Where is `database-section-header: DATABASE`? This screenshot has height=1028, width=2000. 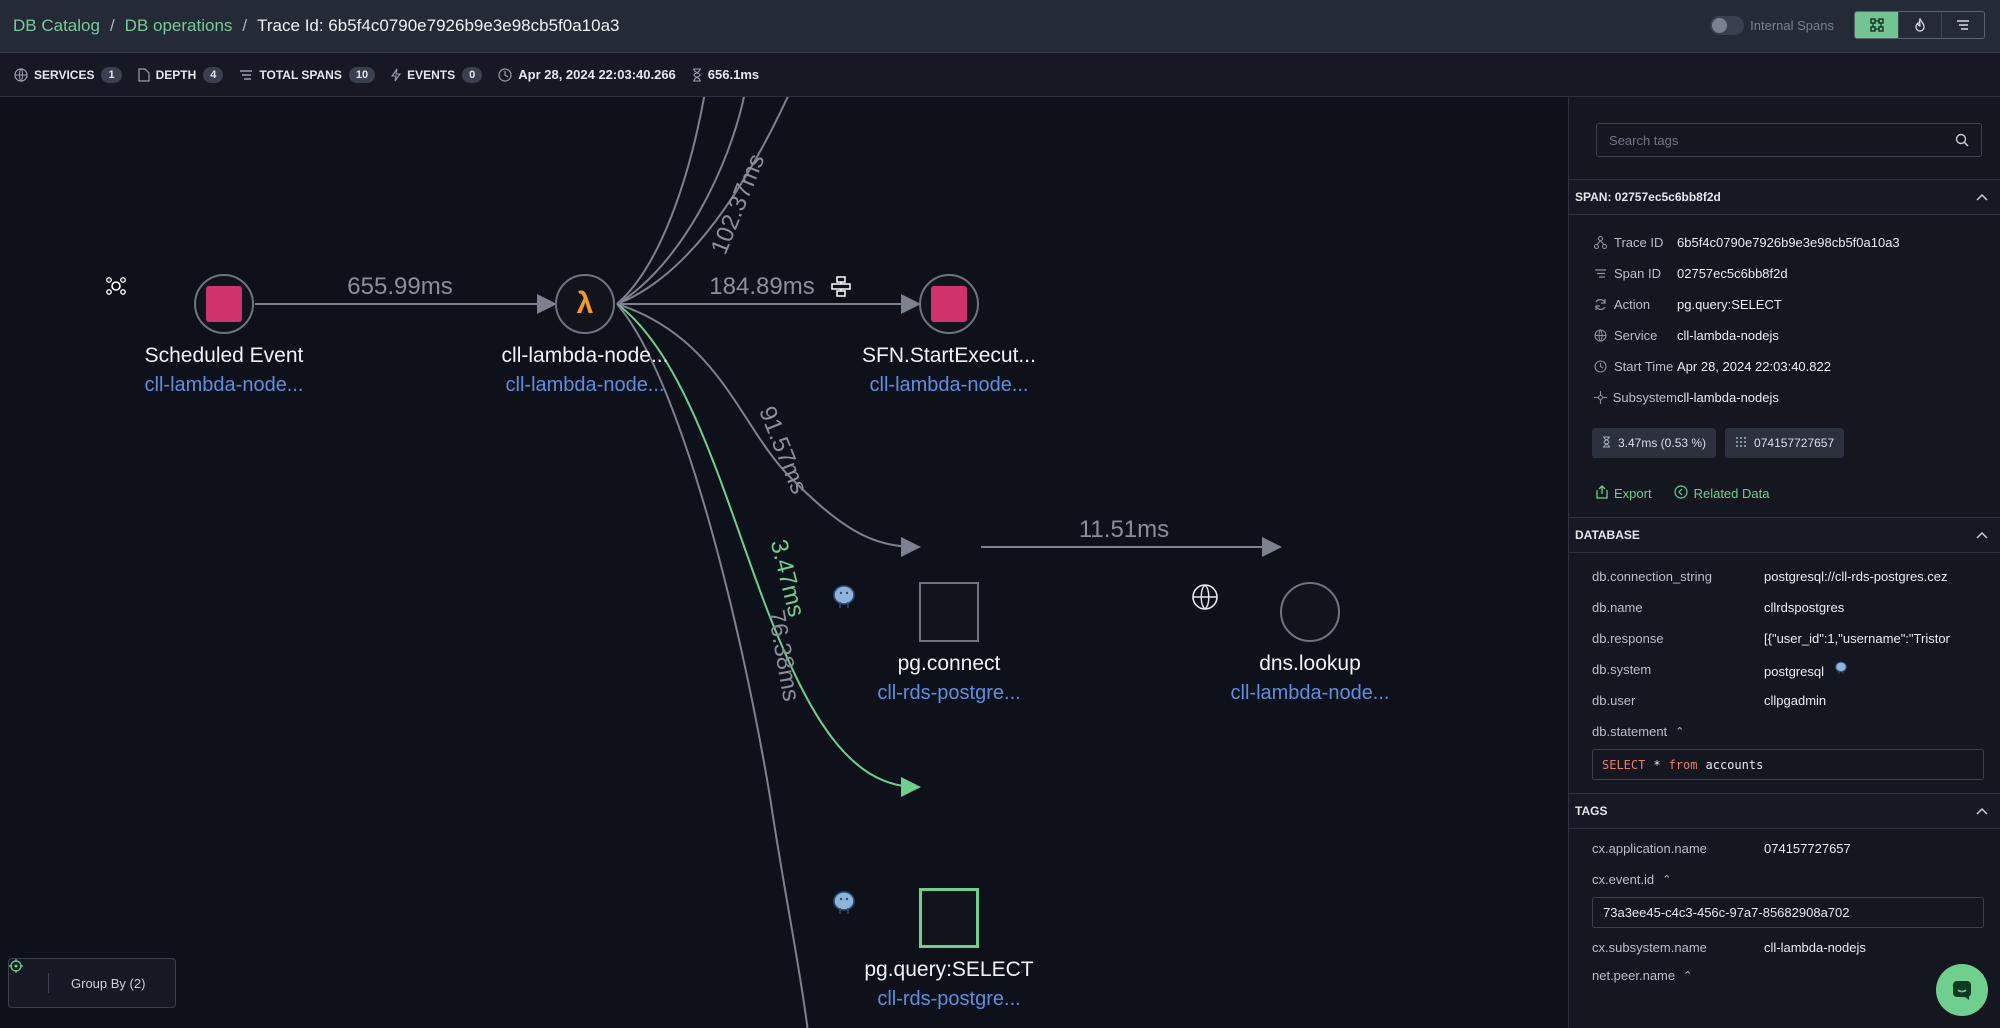 database-section-header: DATABASE is located at coordinates (1784, 535).